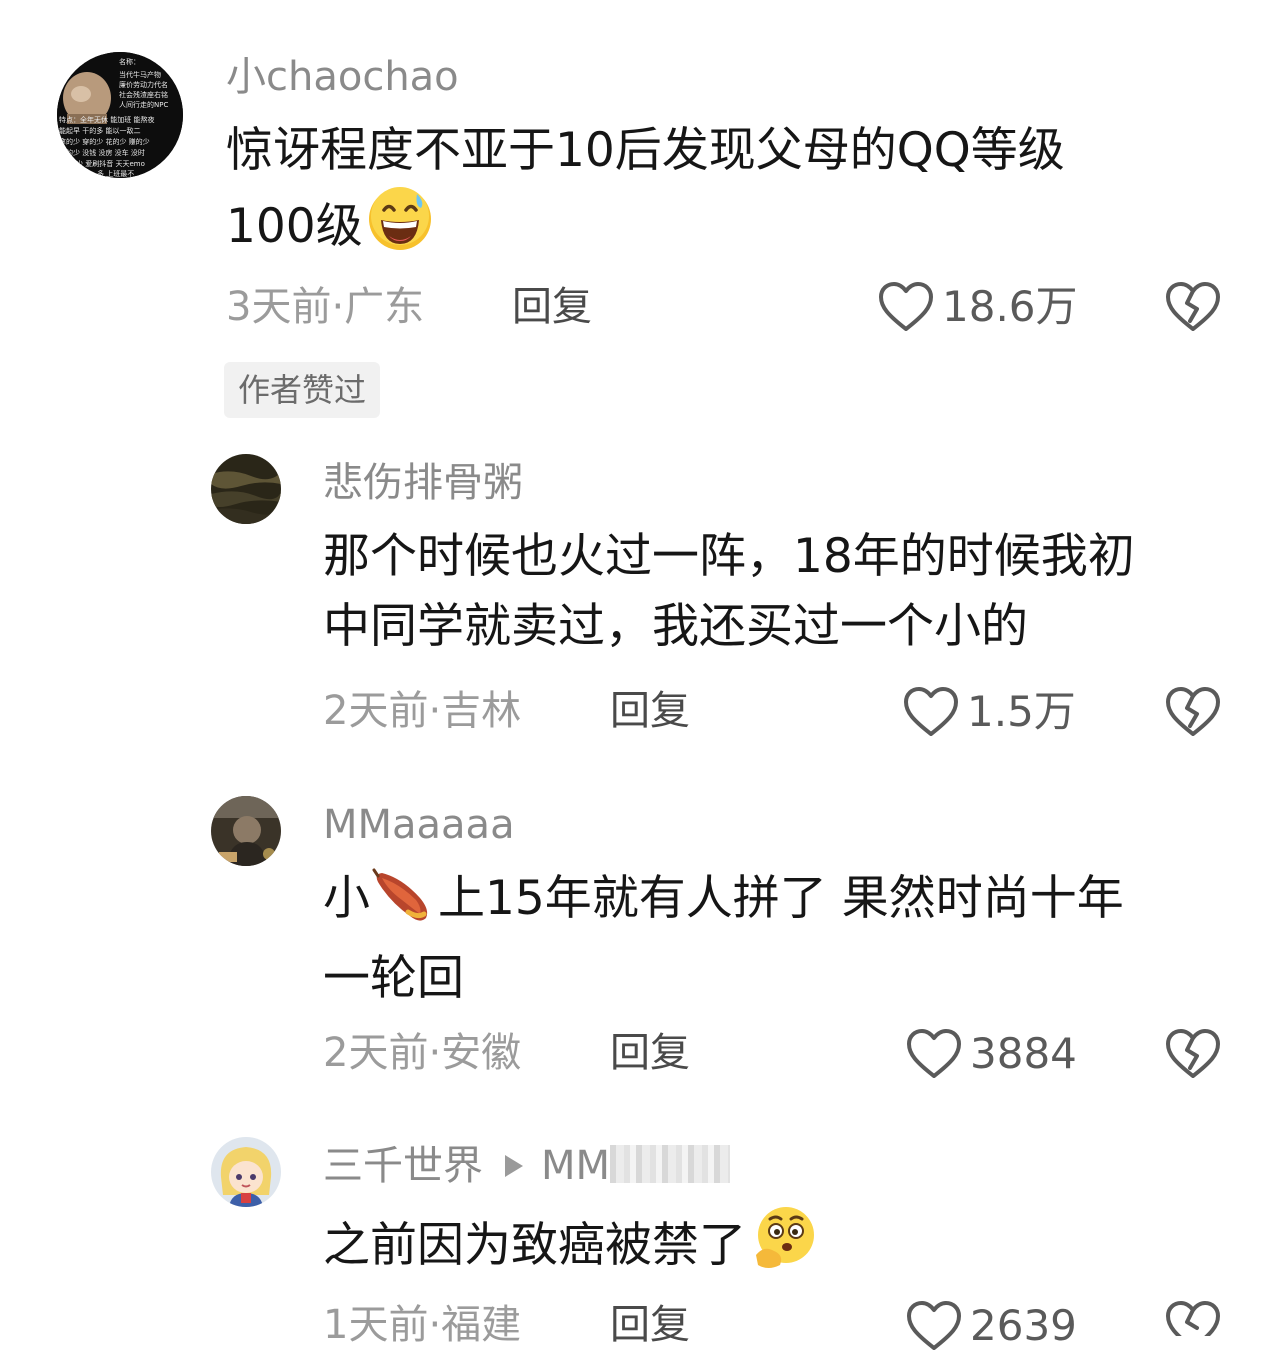  What do you see at coordinates (325, 307) in the screenshot?
I see `time-location: 3天前·广东` at bounding box center [325, 307].